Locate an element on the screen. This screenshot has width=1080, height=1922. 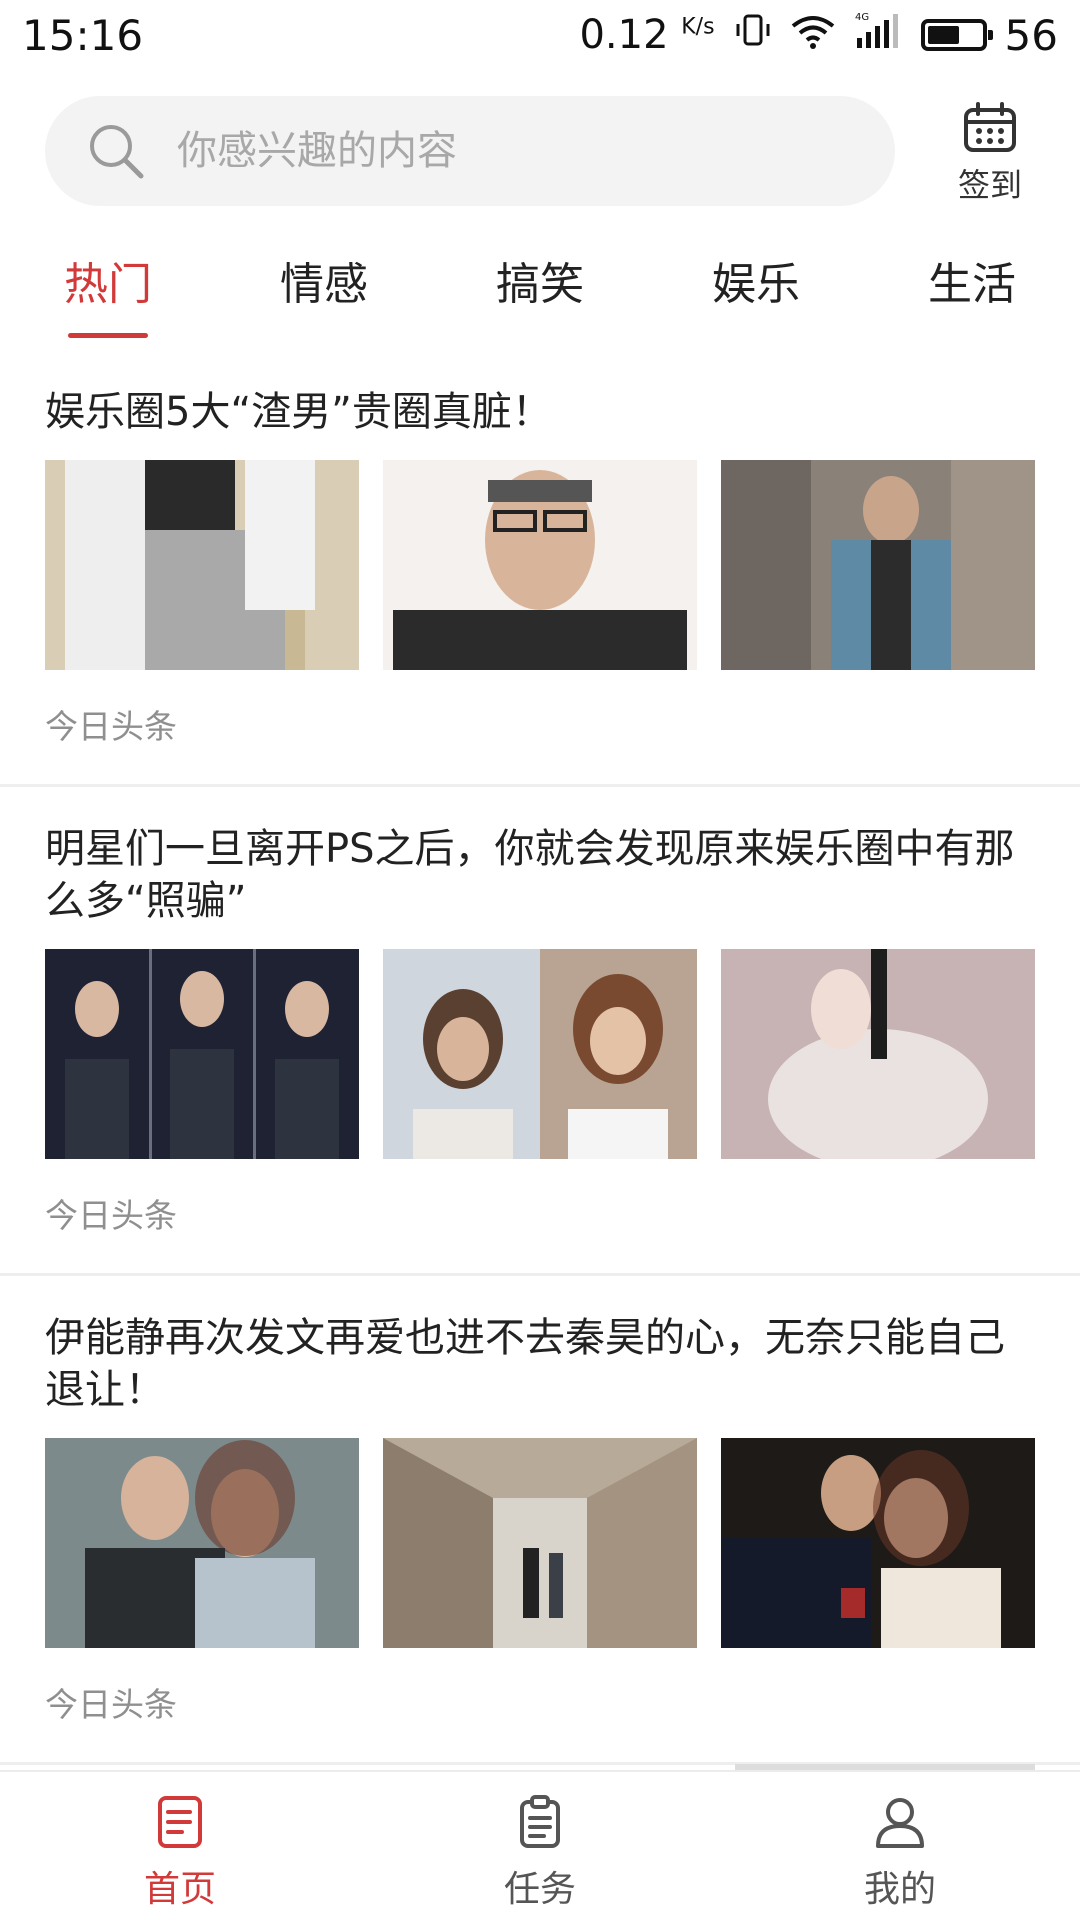
tab-emotion: 情感 is located at coordinates (324, 290).